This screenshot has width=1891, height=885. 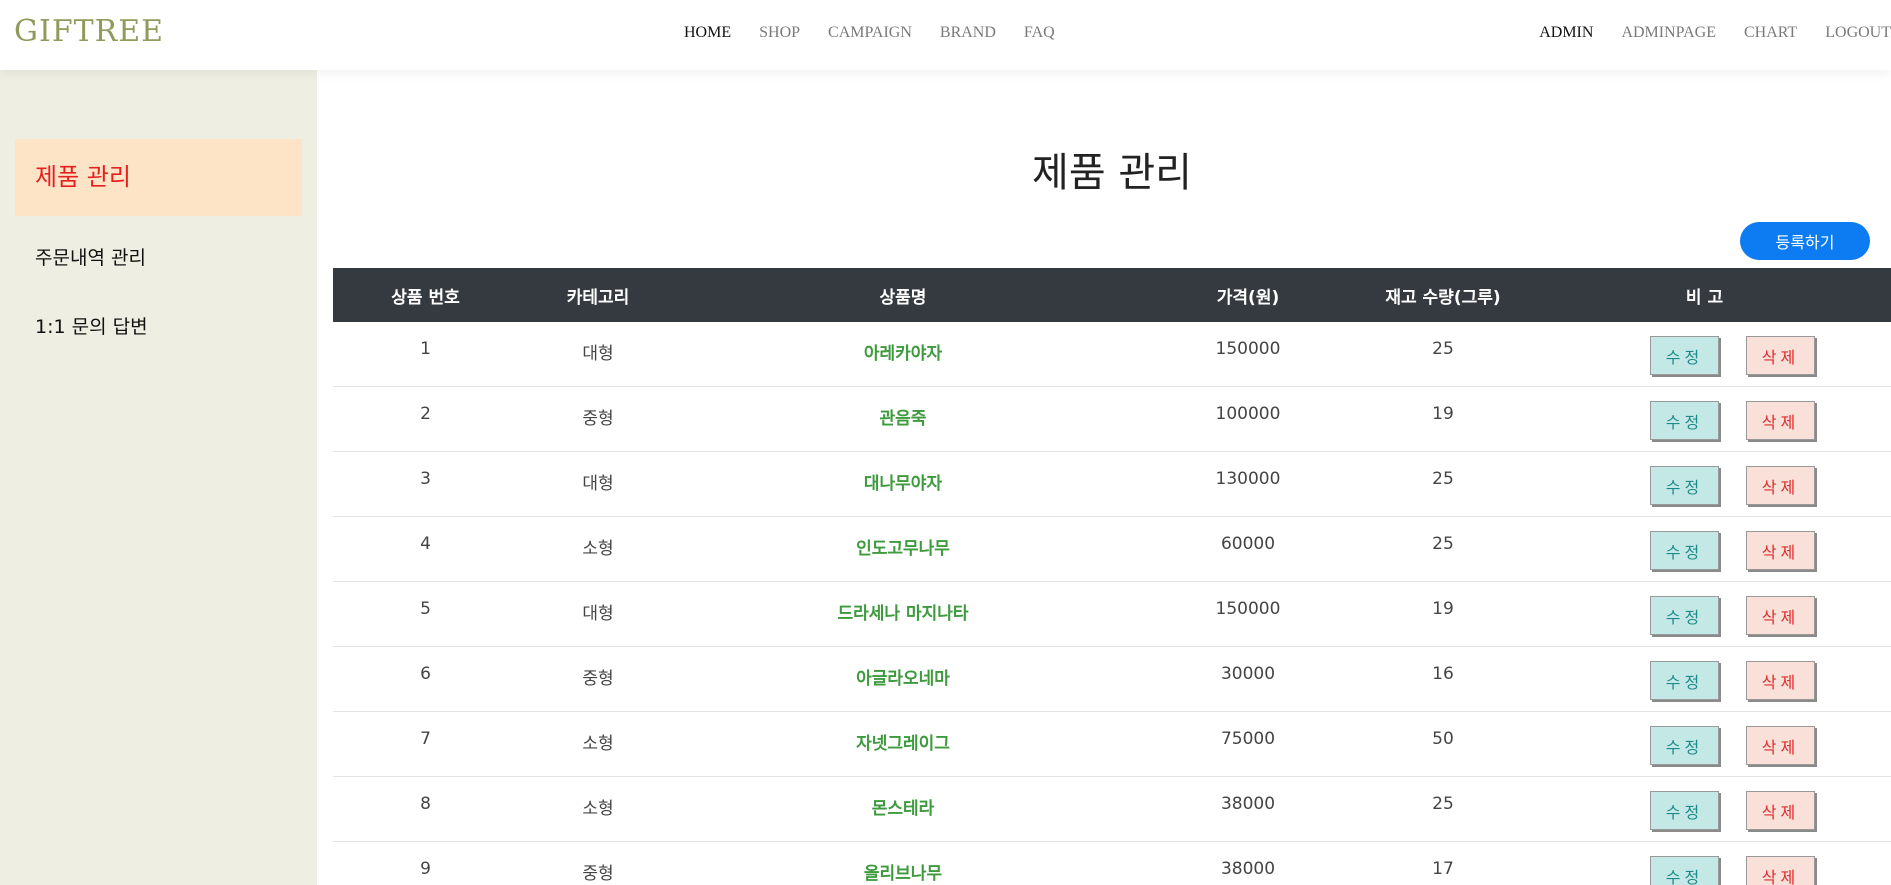 What do you see at coordinates (903, 603) in the screenshot?
I see `cell-product-name: 드라세나 마지나타` at bounding box center [903, 603].